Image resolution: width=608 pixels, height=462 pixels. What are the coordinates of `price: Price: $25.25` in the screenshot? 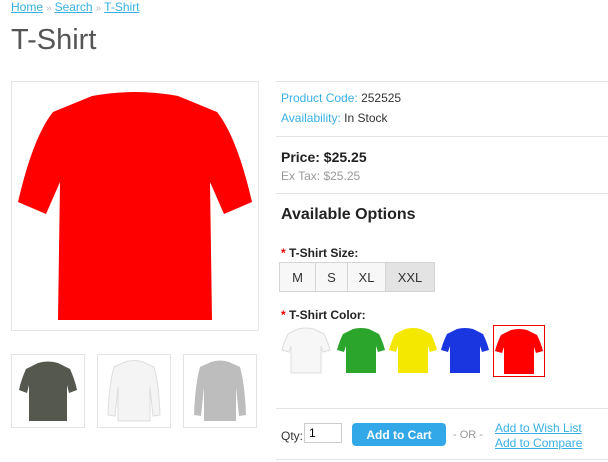 It's located at (324, 157).